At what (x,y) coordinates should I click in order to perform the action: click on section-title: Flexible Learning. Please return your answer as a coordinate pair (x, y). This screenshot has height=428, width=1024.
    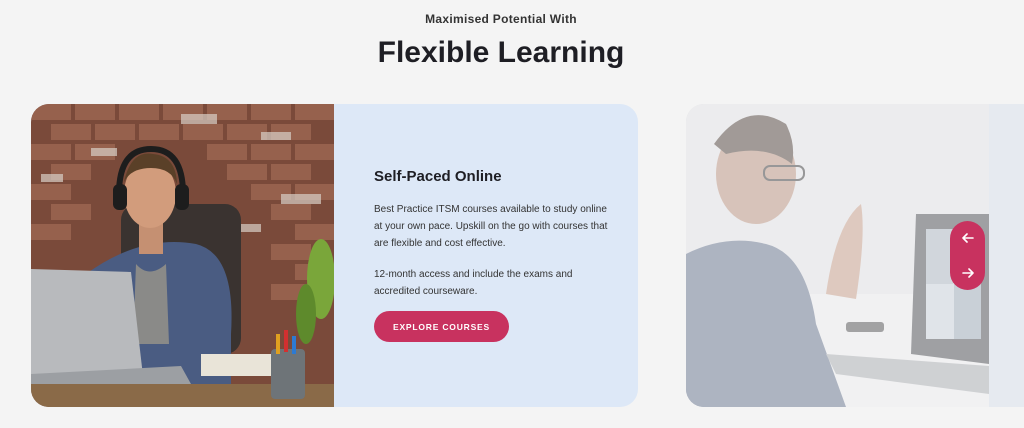
    Looking at the image, I should click on (501, 52).